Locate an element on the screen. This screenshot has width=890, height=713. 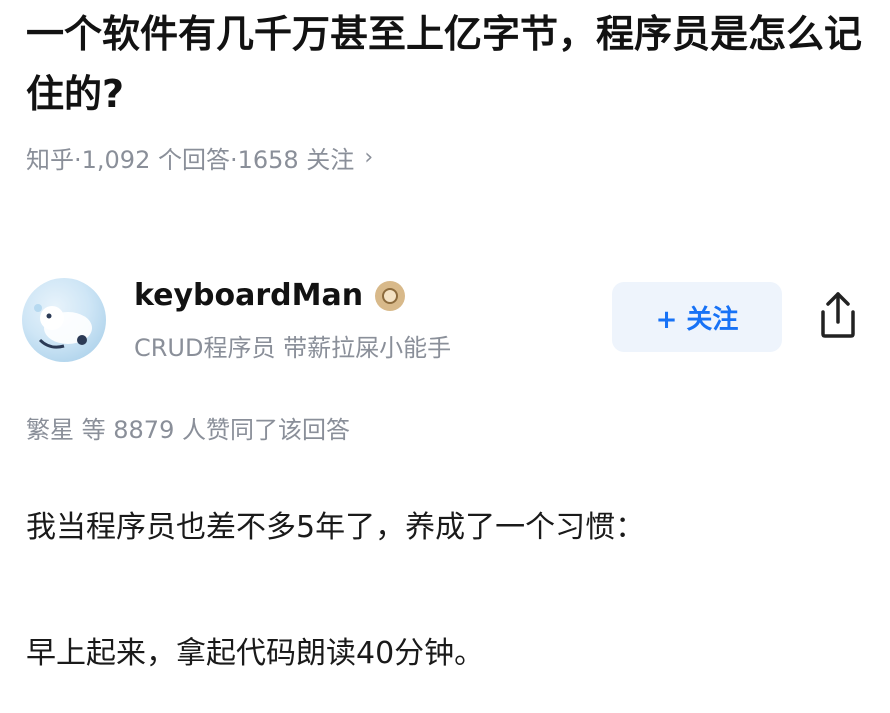
author-name: keyboardMan is located at coordinates (270, 295).